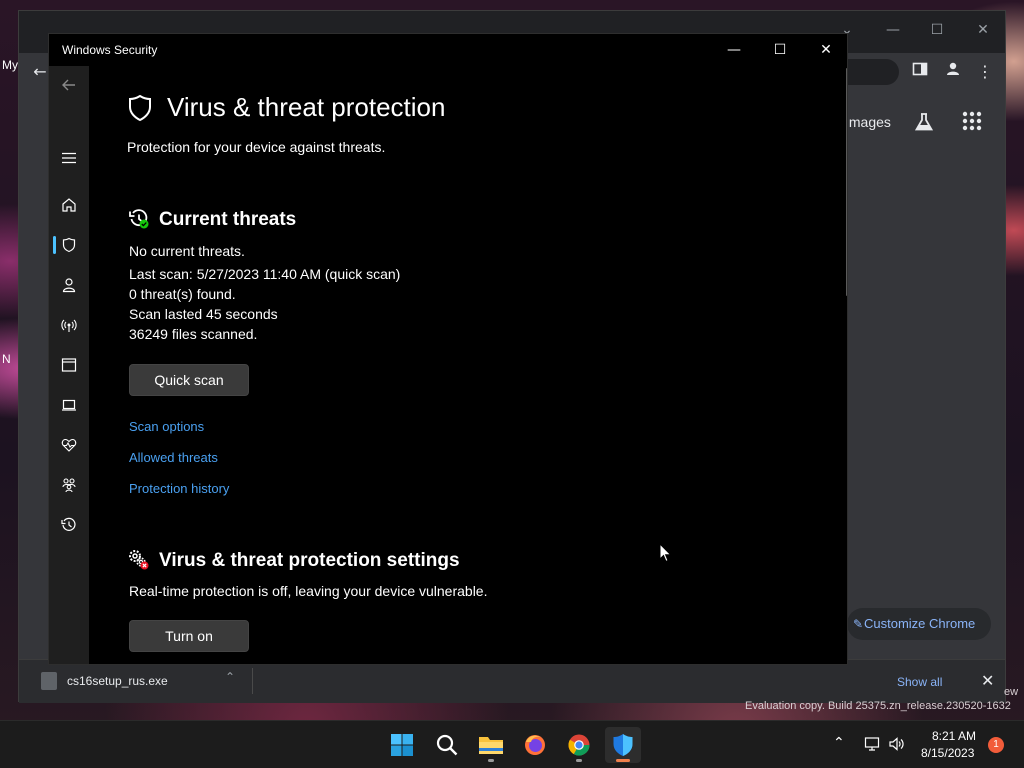 Image resolution: width=1024 pixels, height=768 pixels. What do you see at coordinates (182, 294) in the screenshot?
I see `threats-found-text: 0 threat(s) found.` at bounding box center [182, 294].